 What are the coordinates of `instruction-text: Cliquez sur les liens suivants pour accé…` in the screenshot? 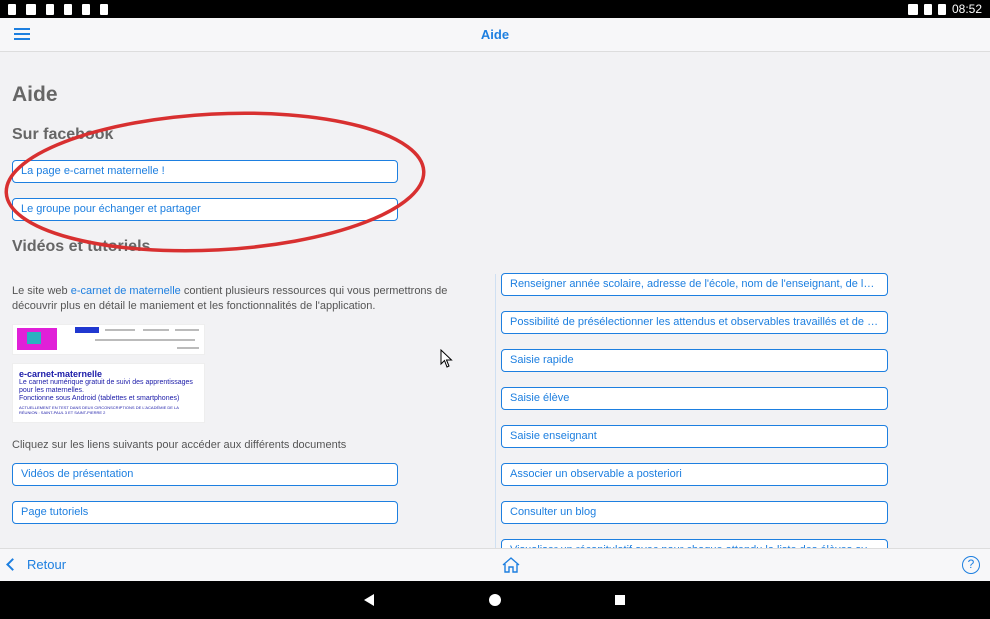 It's located at (179, 445).